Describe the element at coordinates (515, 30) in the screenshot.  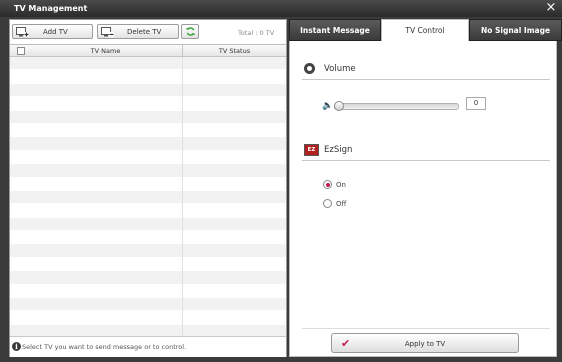
I see `tab-no-signal-image: No Signal Image` at that location.